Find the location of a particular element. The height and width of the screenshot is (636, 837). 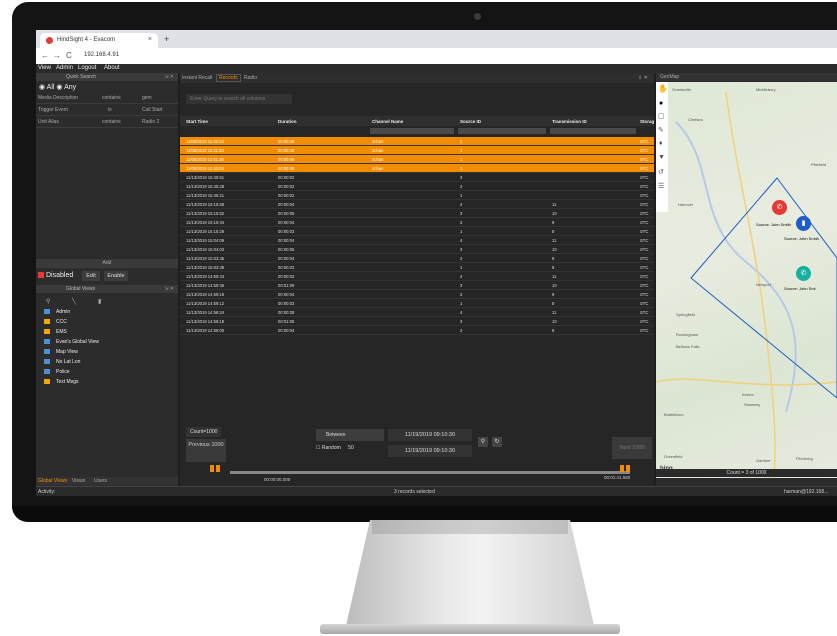

query-input: Enter Query to search all columns is located at coordinates (239, 99).